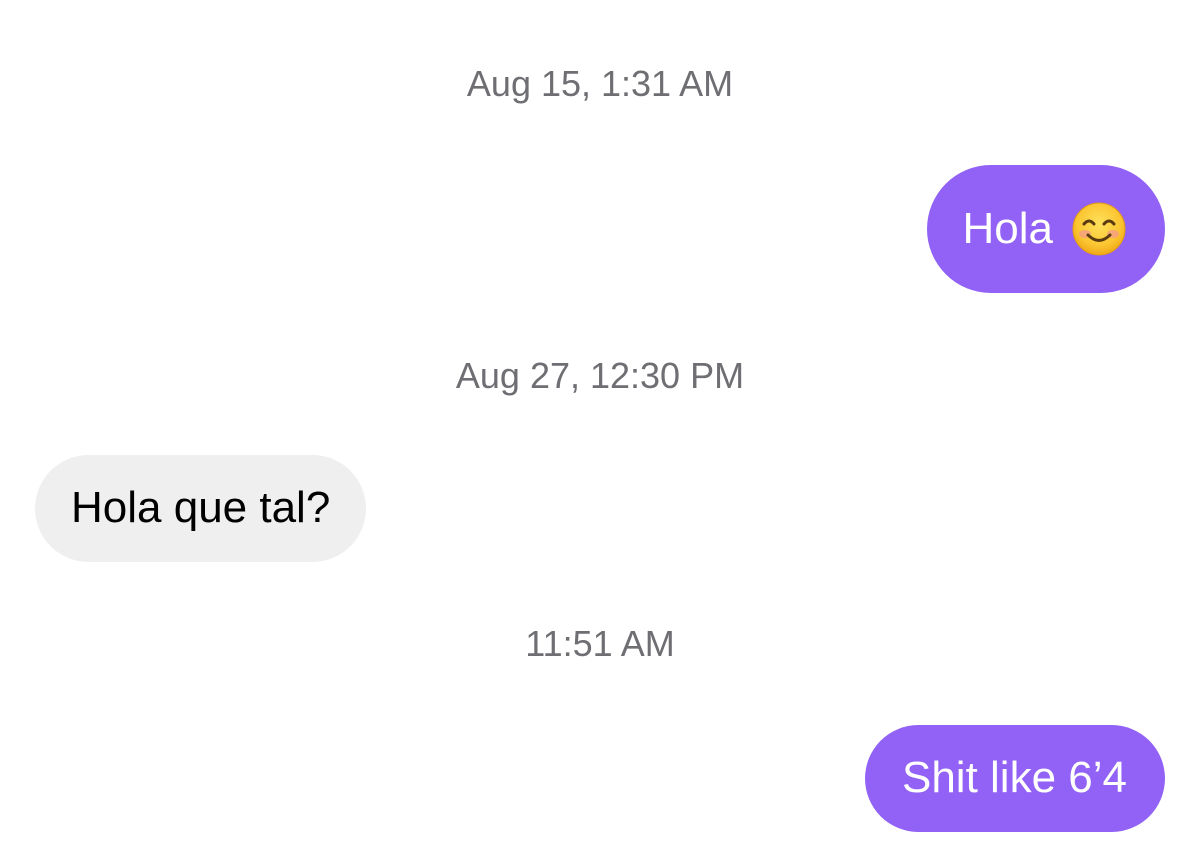  I want to click on message-text: Shit like 6’4, so click(1014, 777).